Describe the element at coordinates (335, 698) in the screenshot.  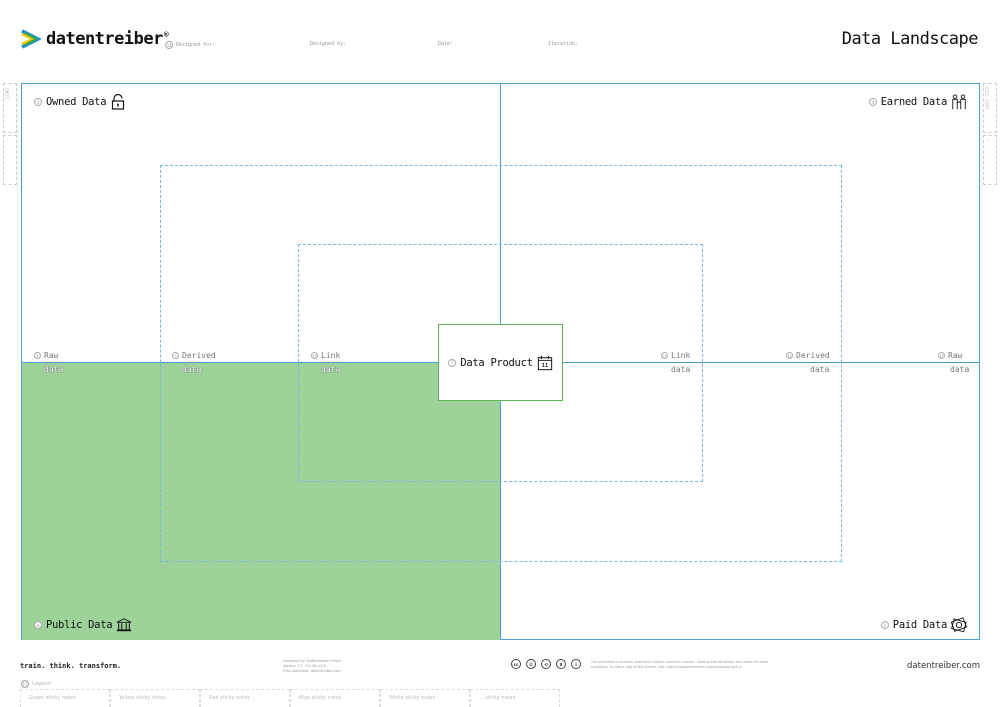
I see `legend-blue: Blue sticky notes` at that location.